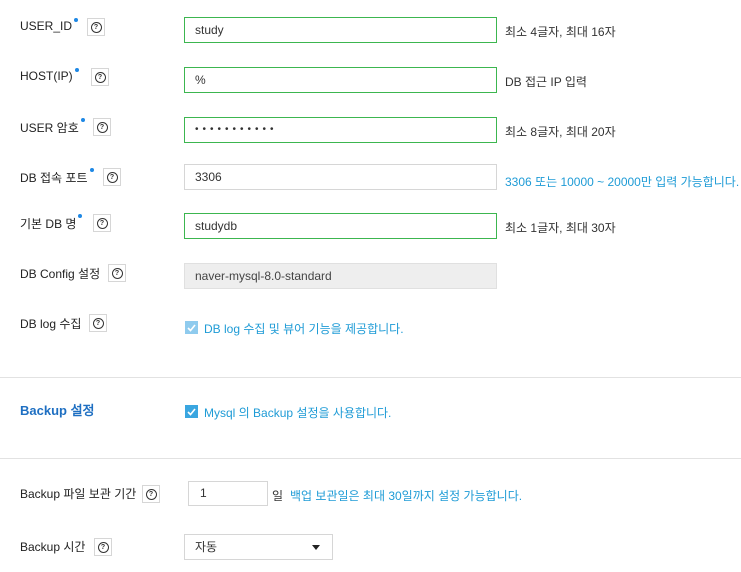 The width and height of the screenshot is (741, 572). I want to click on db-log-label: DB log 수집, so click(50, 323).